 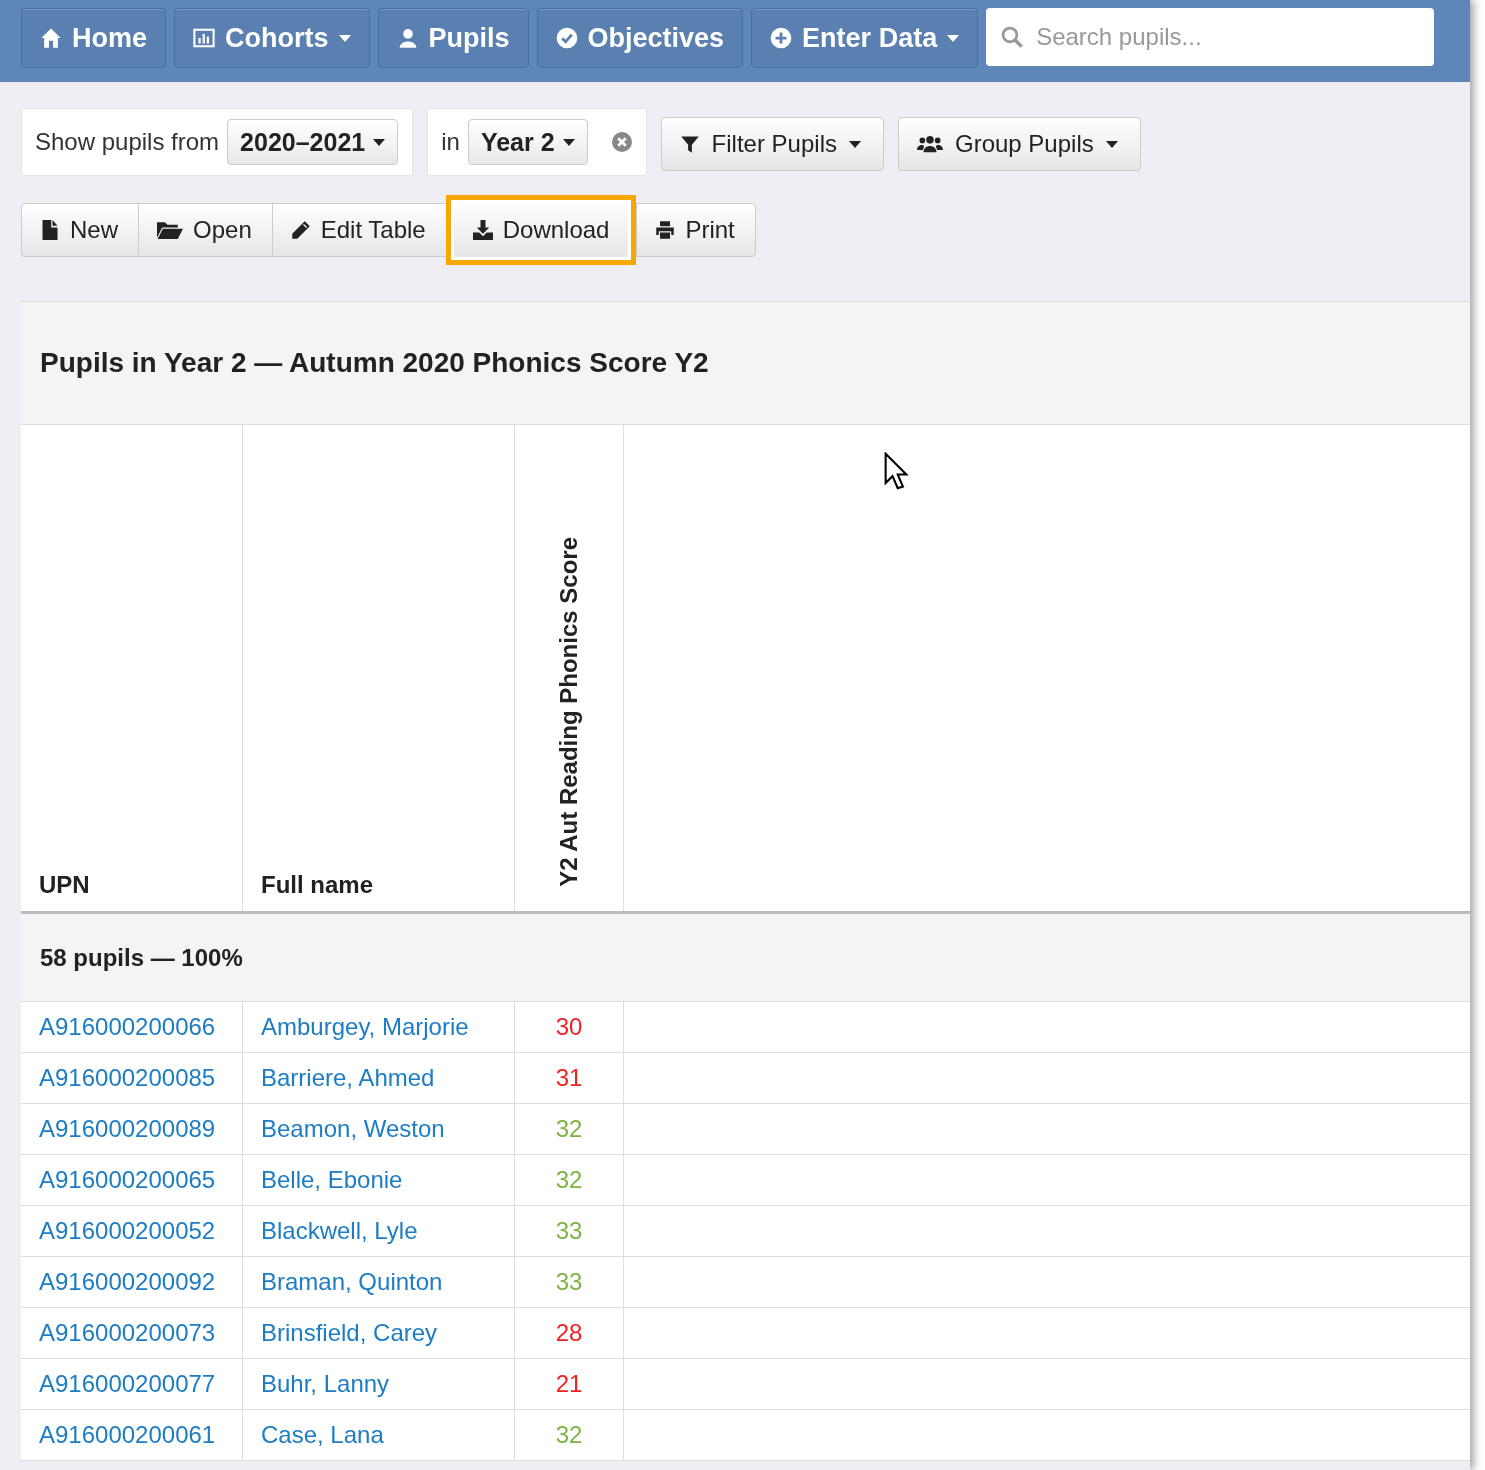 I want to click on search-icon, so click(x=1012, y=37).